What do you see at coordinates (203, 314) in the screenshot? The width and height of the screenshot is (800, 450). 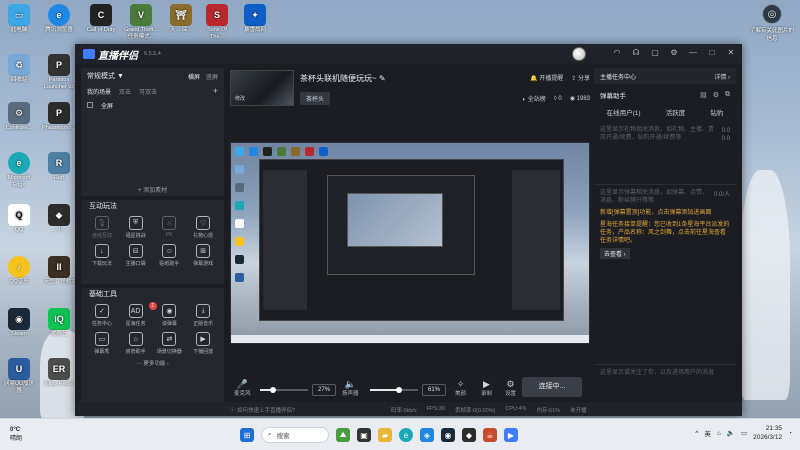 I see `tool-music: ⤓ 正版音乐` at bounding box center [203, 314].